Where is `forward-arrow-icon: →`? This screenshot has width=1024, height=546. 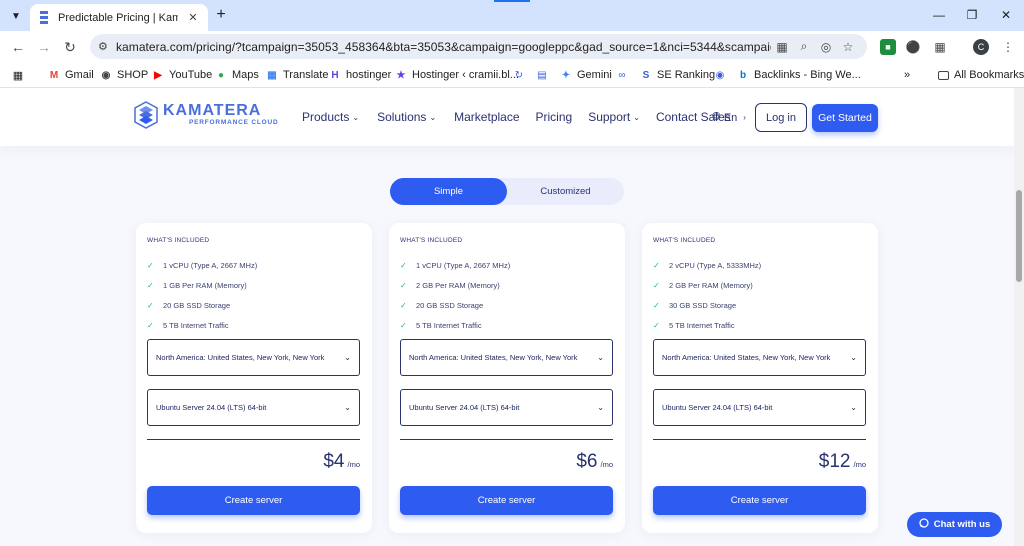 forward-arrow-icon: → is located at coordinates (44, 47).